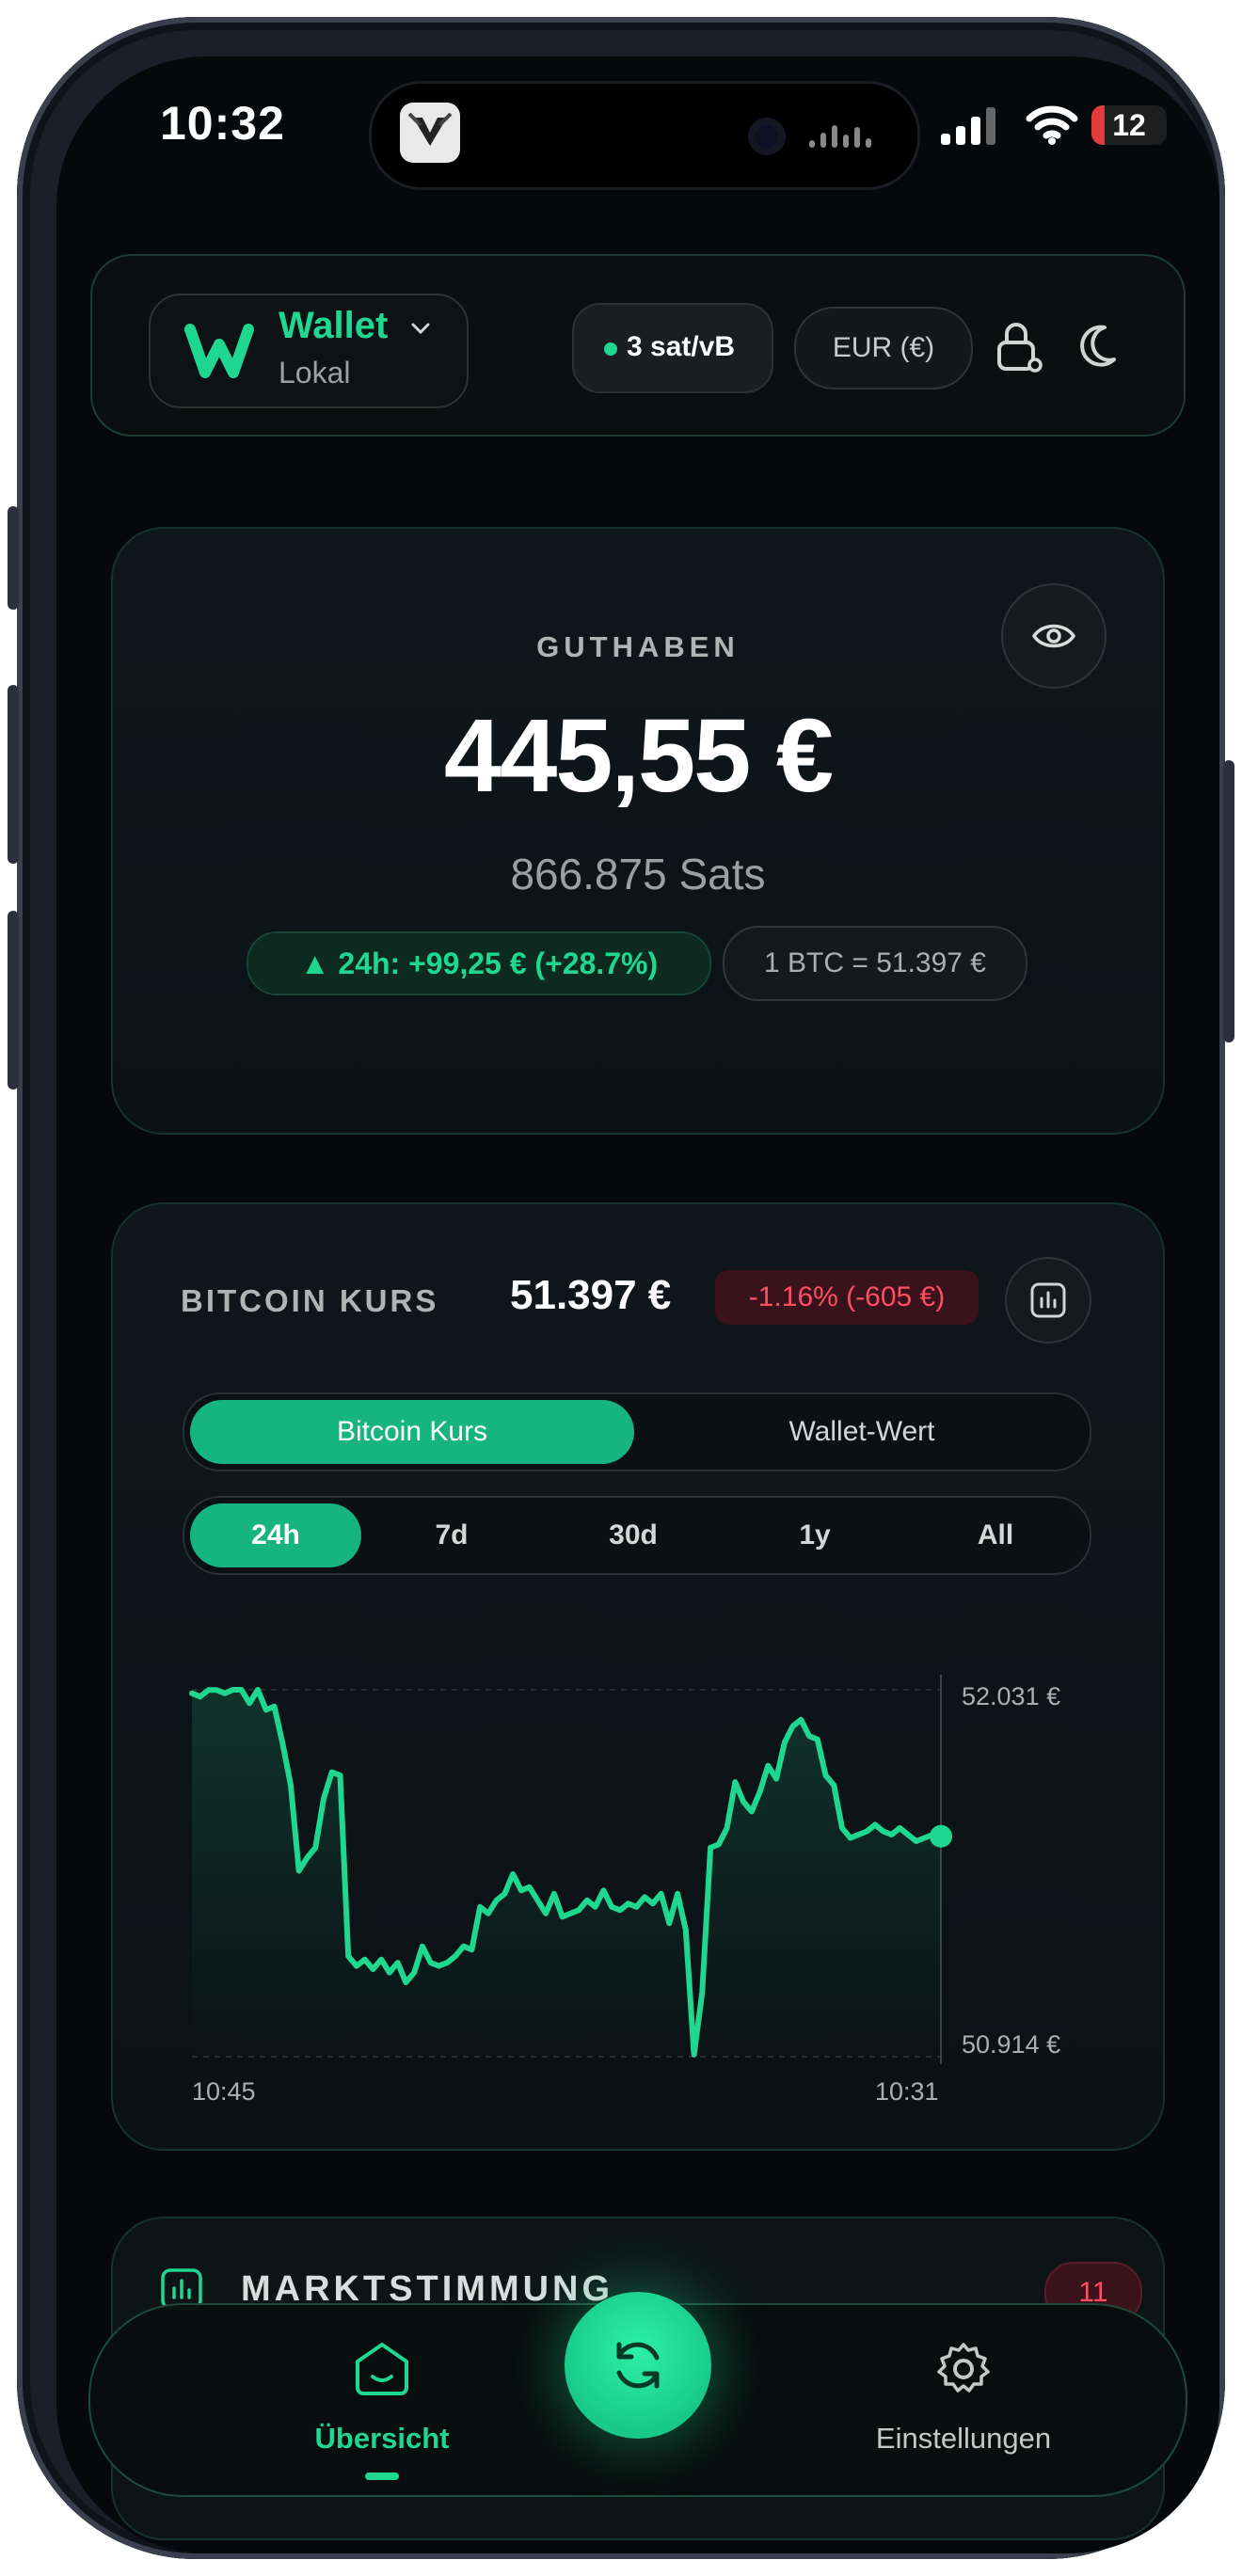 Image resolution: width=1242 pixels, height=2576 pixels. What do you see at coordinates (875, 964) in the screenshot?
I see `btc-rate-badge: 1 BTC = 51.397 €` at bounding box center [875, 964].